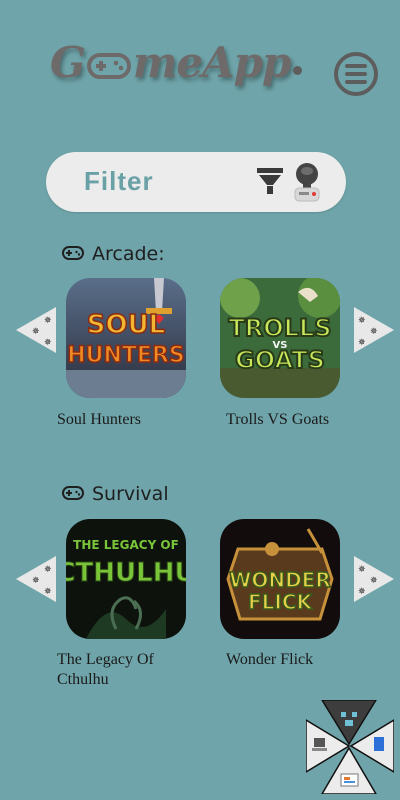 This screenshot has width=400, height=800. I want to click on cthulhu-art-line1: THE LEGACY OF, so click(126, 545).